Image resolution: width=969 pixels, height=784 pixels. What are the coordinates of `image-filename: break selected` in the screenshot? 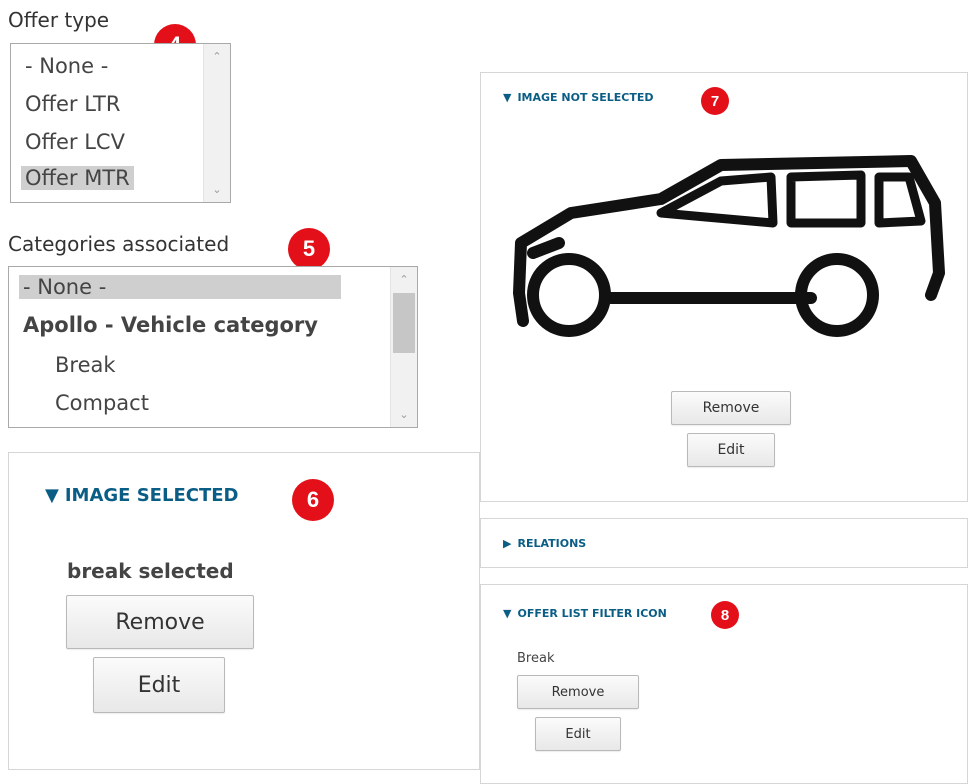 It's located at (150, 571).